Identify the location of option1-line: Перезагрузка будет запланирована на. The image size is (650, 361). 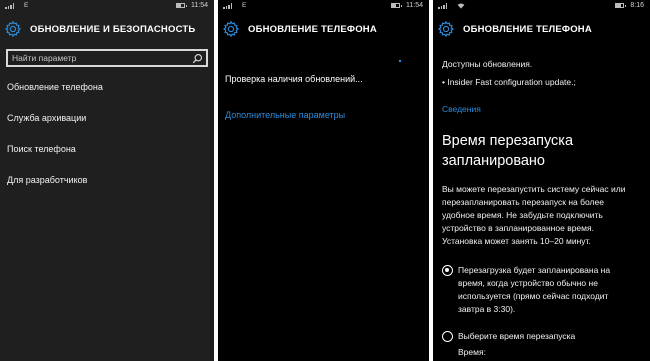
(534, 270).